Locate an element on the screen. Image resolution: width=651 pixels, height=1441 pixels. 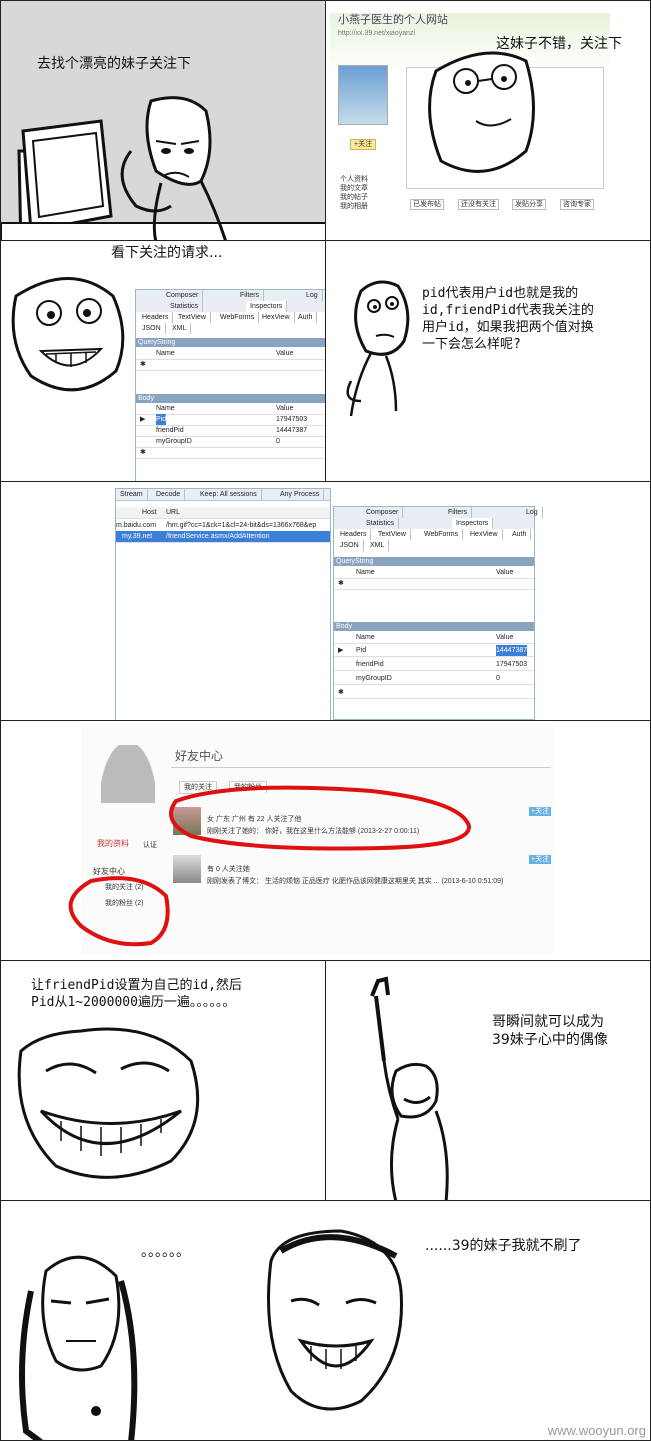
rage-face-evil-grin is located at coordinates (68, 334).